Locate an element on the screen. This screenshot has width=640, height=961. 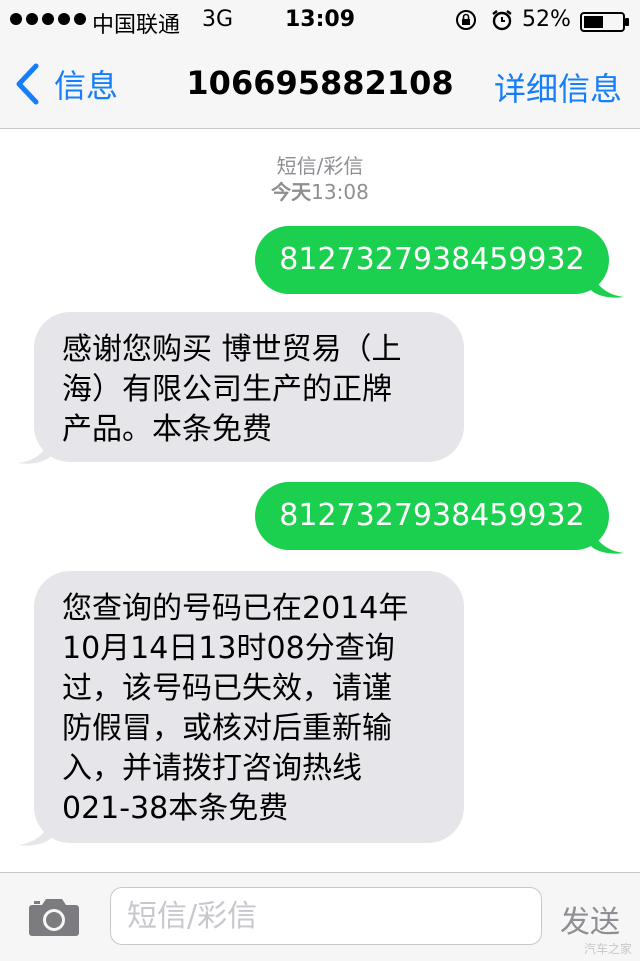
service-label: 短信/彩信 is located at coordinates (320, 166).